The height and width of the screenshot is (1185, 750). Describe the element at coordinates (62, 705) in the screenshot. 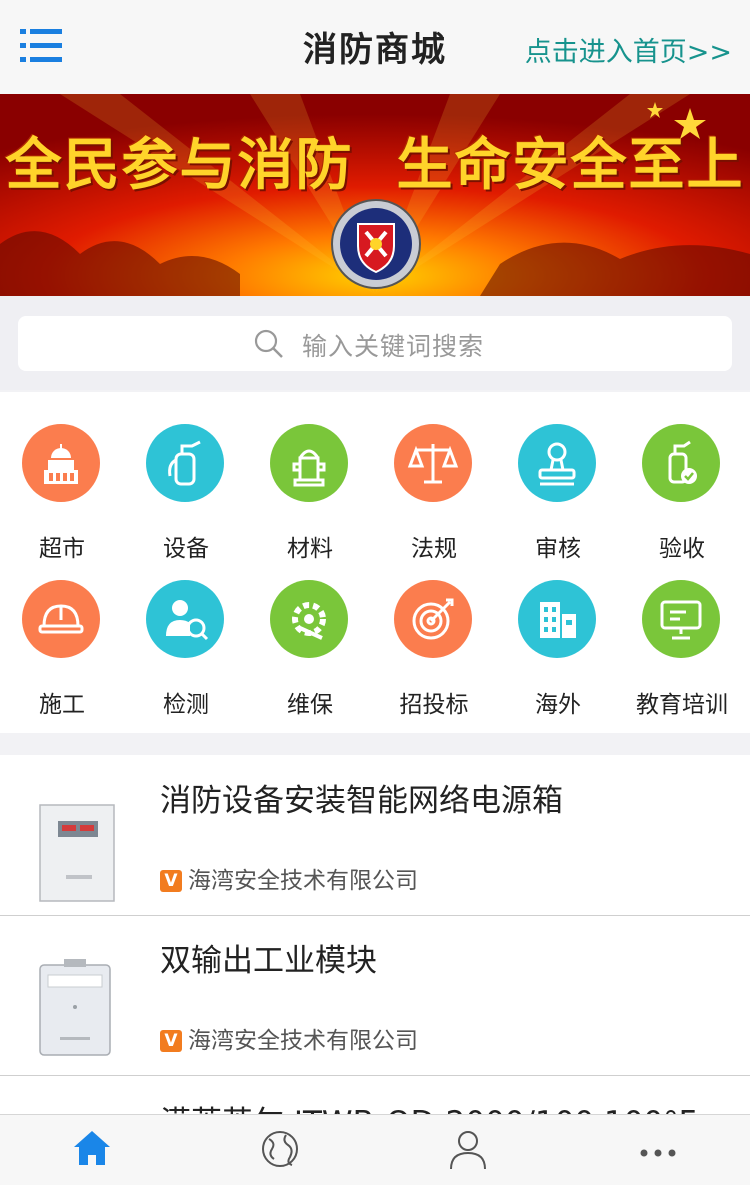

I see `category-label: 施工` at that location.